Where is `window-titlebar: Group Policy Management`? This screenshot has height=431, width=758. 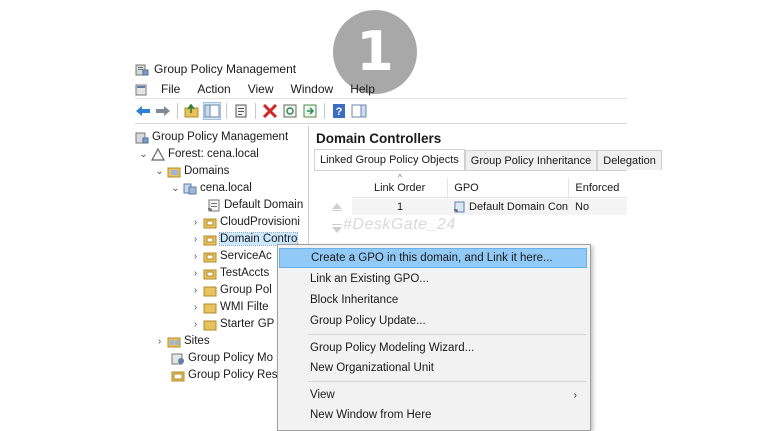
window-titlebar: Group Policy Management is located at coordinates (215, 69).